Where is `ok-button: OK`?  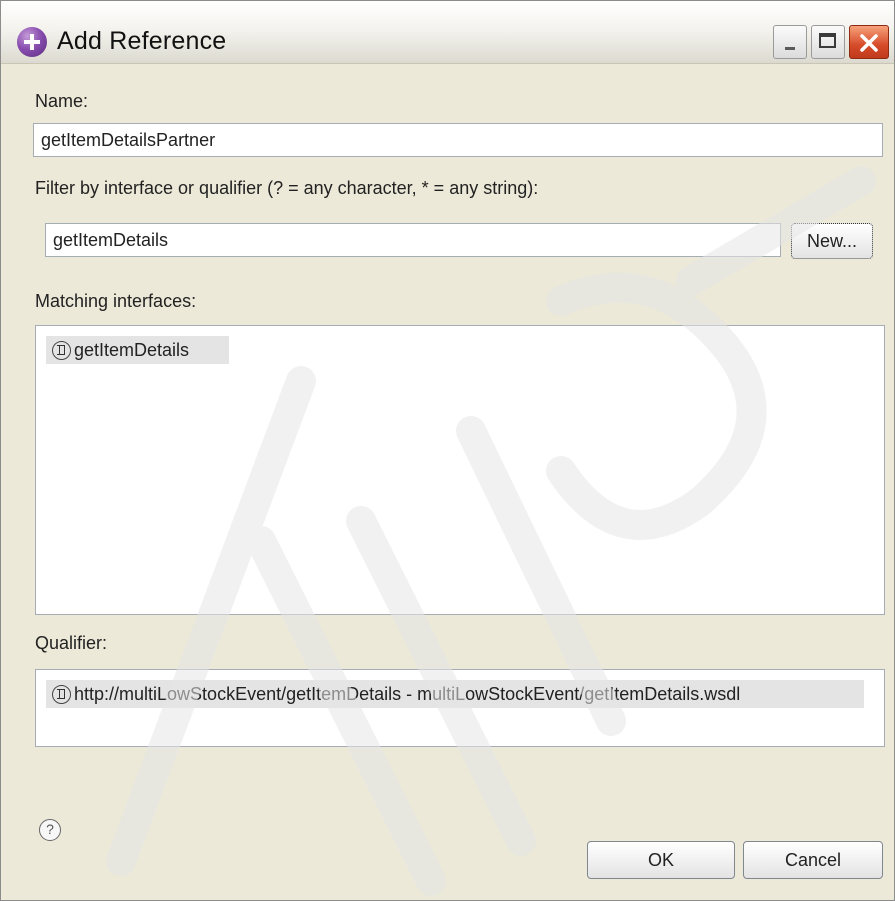 ok-button: OK is located at coordinates (661, 860).